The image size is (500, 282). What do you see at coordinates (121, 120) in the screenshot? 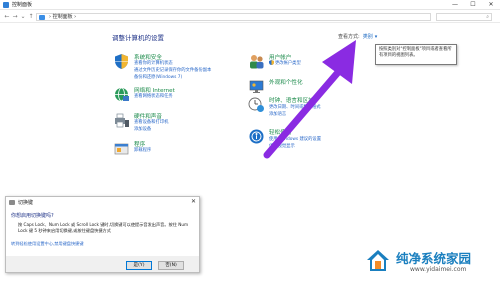
I see `printer-speaker-icon` at bounding box center [121, 120].